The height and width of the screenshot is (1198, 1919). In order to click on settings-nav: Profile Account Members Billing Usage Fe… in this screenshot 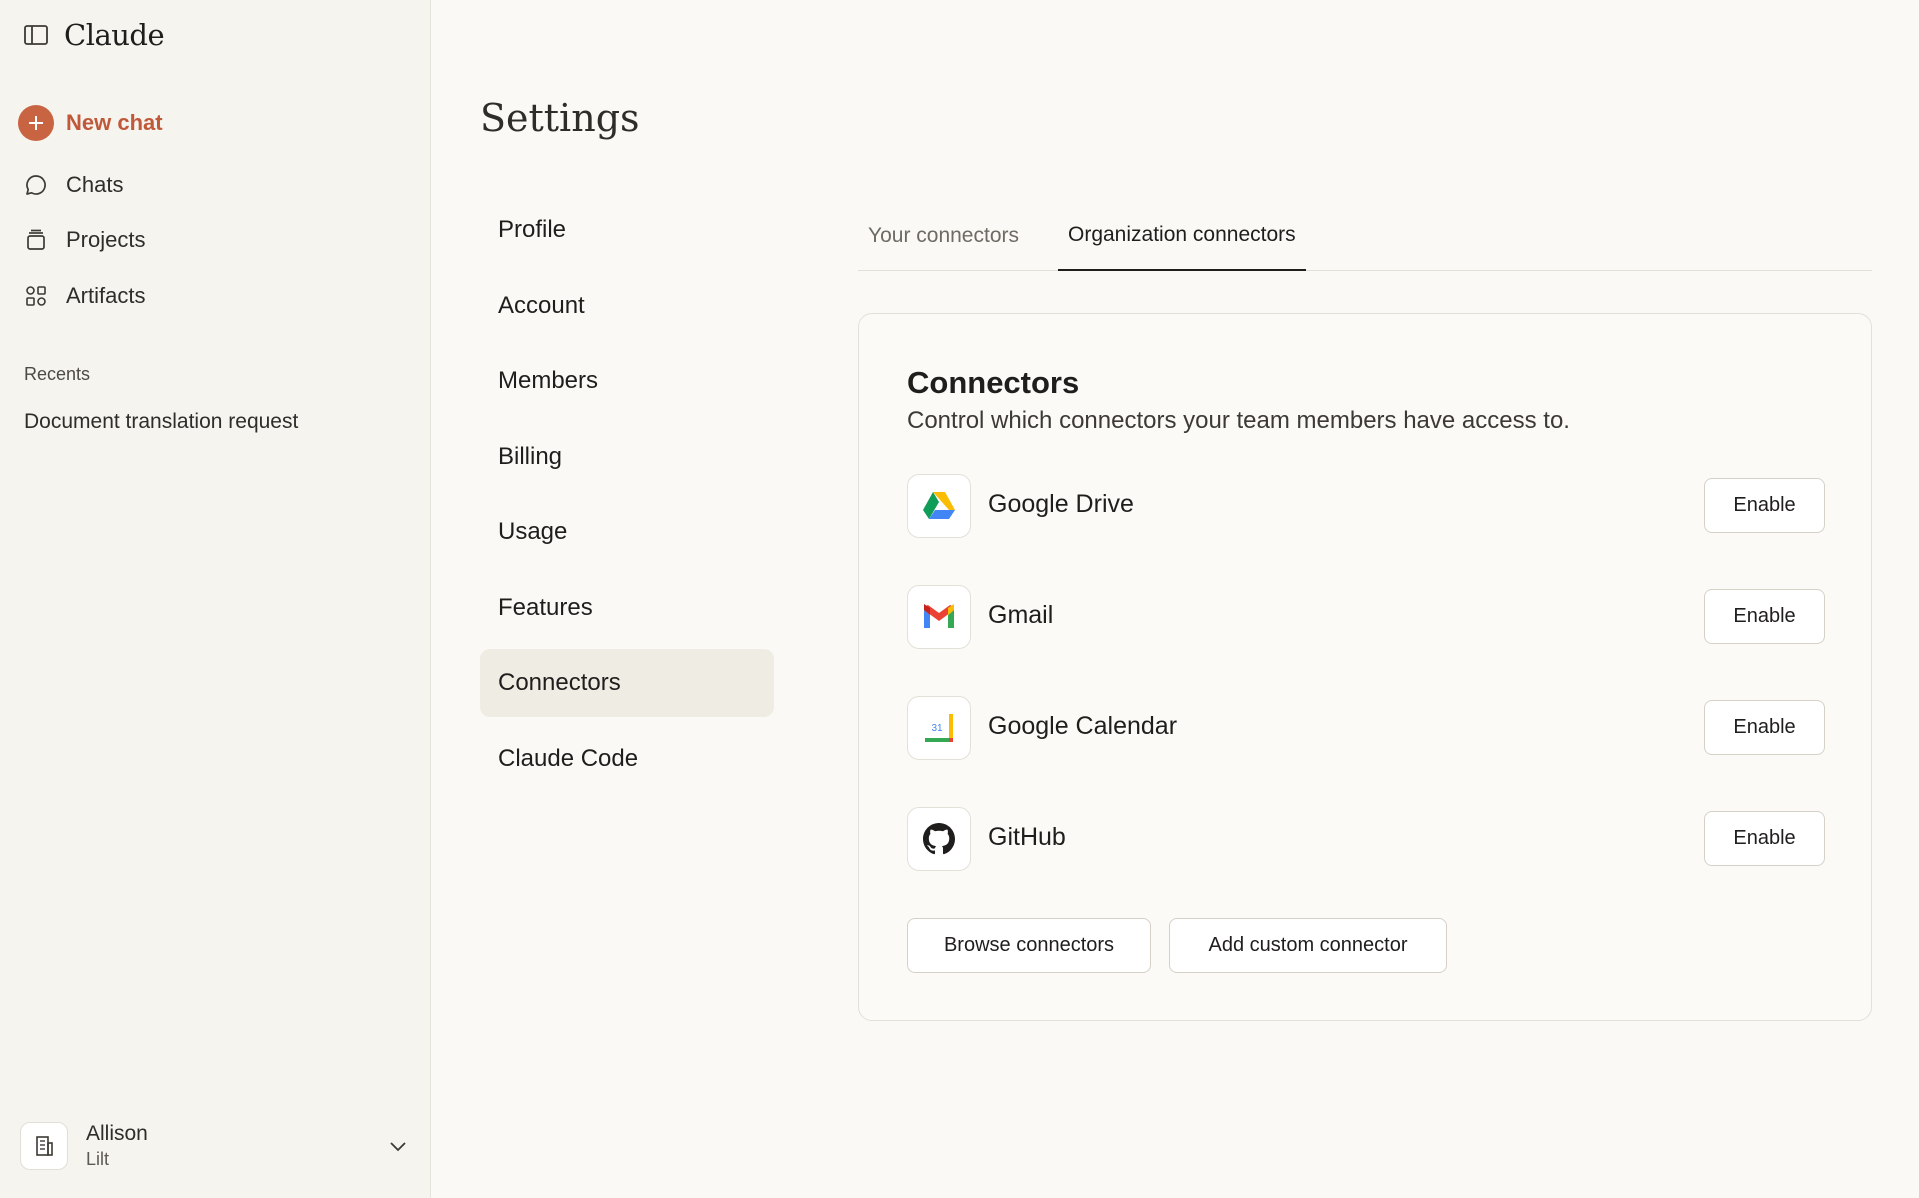, I will do `click(627, 498)`.